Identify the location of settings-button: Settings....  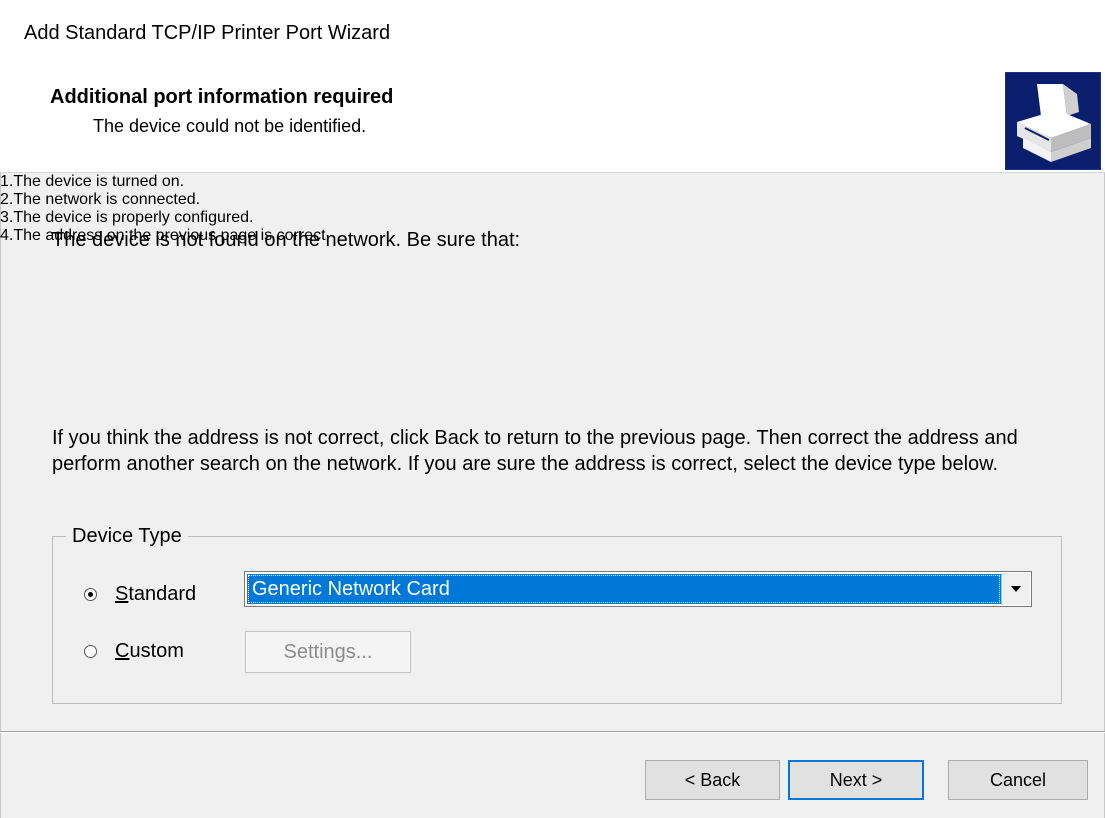
(328, 652).